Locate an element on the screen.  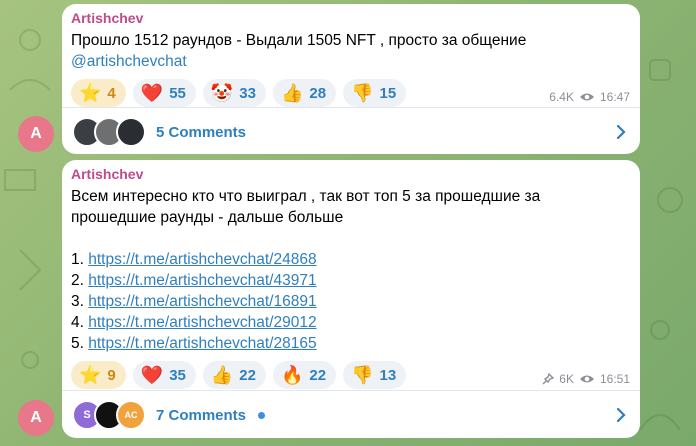
avatar: AC is located at coordinates (131, 415).